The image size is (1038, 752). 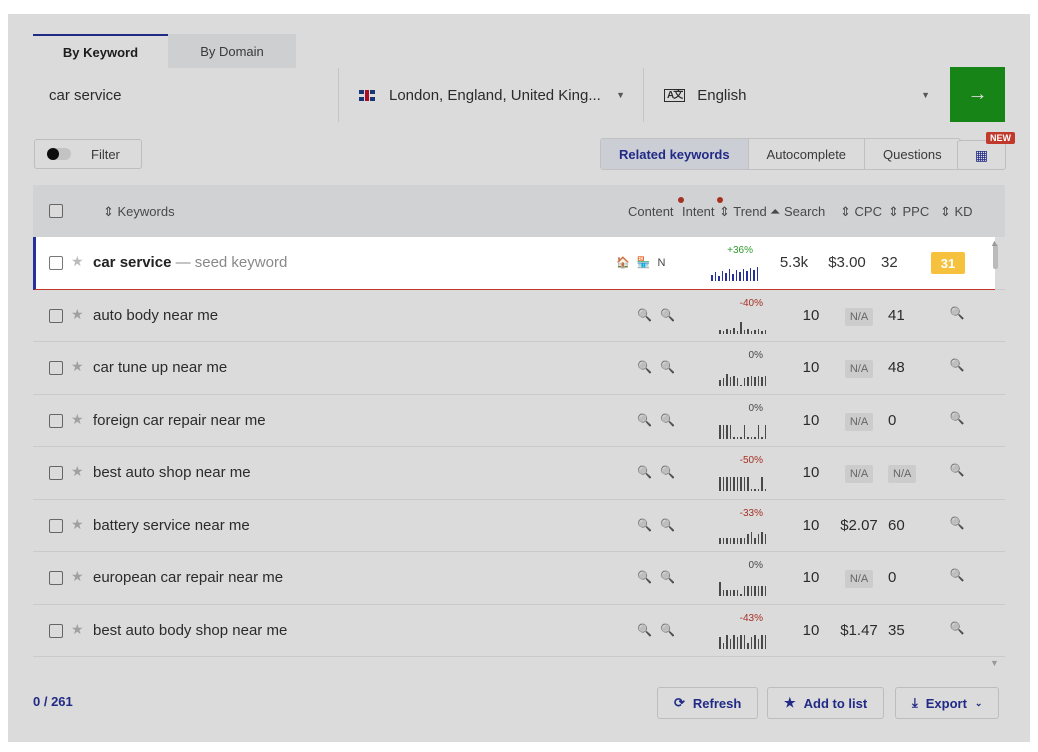 I want to click on filter-toggle-button: Filter, so click(x=88, y=154).